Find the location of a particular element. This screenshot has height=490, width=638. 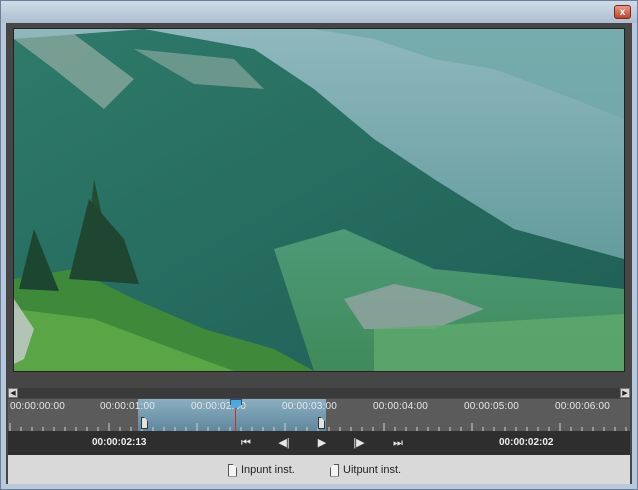

playhead-line is located at coordinates (235, 420).